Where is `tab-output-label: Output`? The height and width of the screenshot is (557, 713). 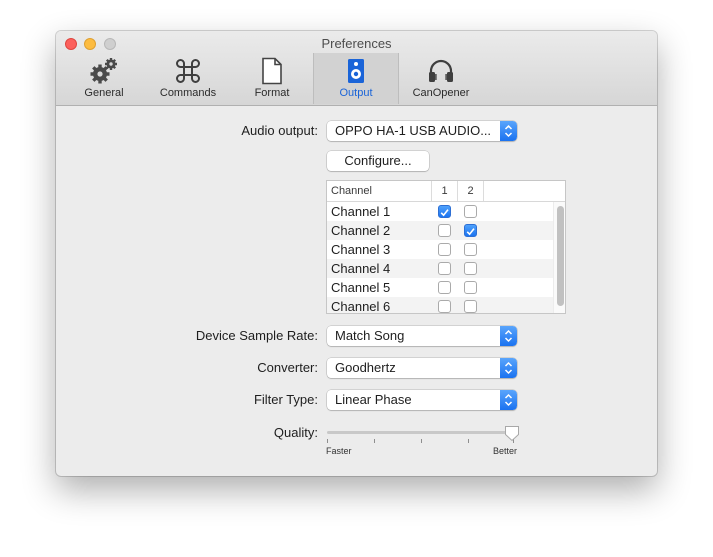 tab-output-label: Output is located at coordinates (356, 93).